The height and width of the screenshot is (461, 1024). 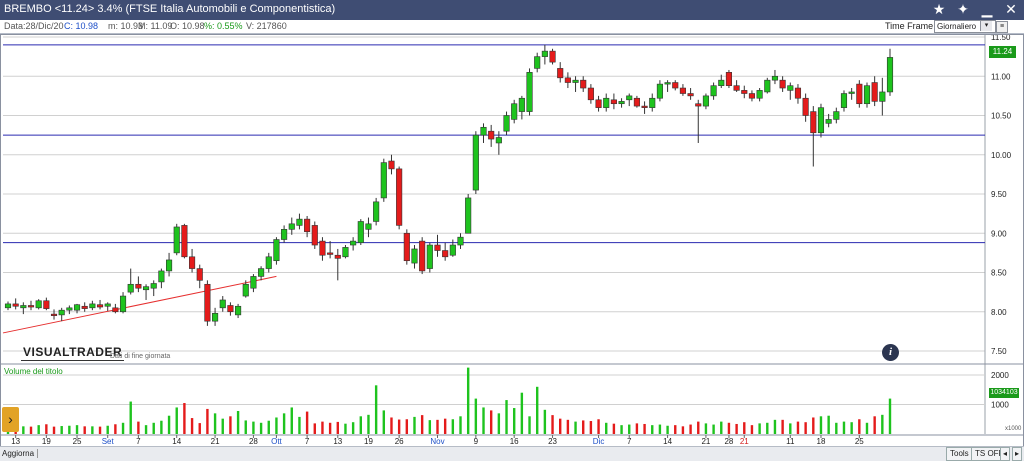 What do you see at coordinates (476, 441) in the screenshot?
I see `x-tick-label: 9` at bounding box center [476, 441].